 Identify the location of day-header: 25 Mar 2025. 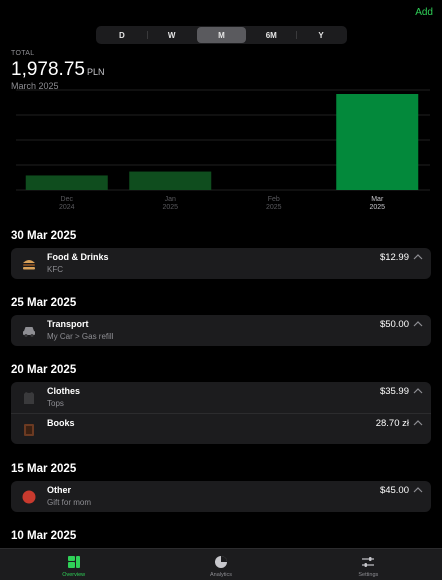
(44, 303).